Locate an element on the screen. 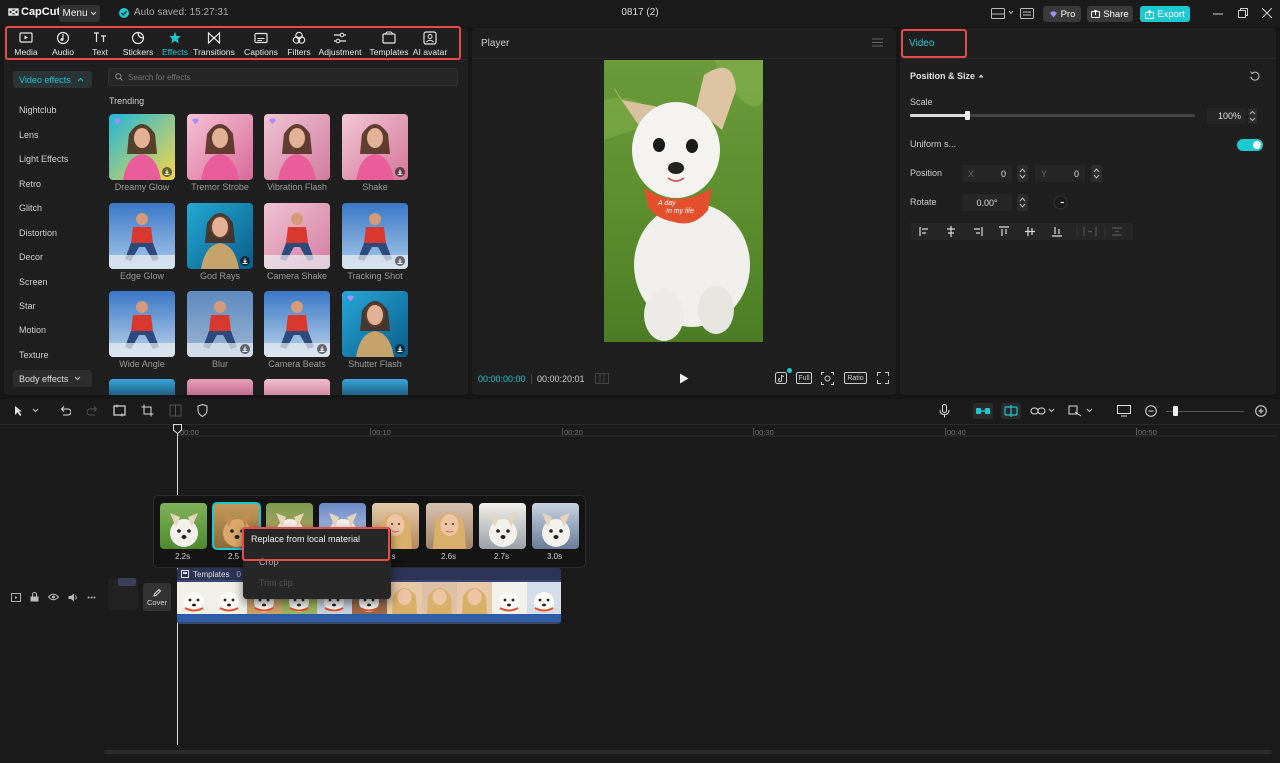  effect-card-god-rays: God Rays is located at coordinates (220, 242).